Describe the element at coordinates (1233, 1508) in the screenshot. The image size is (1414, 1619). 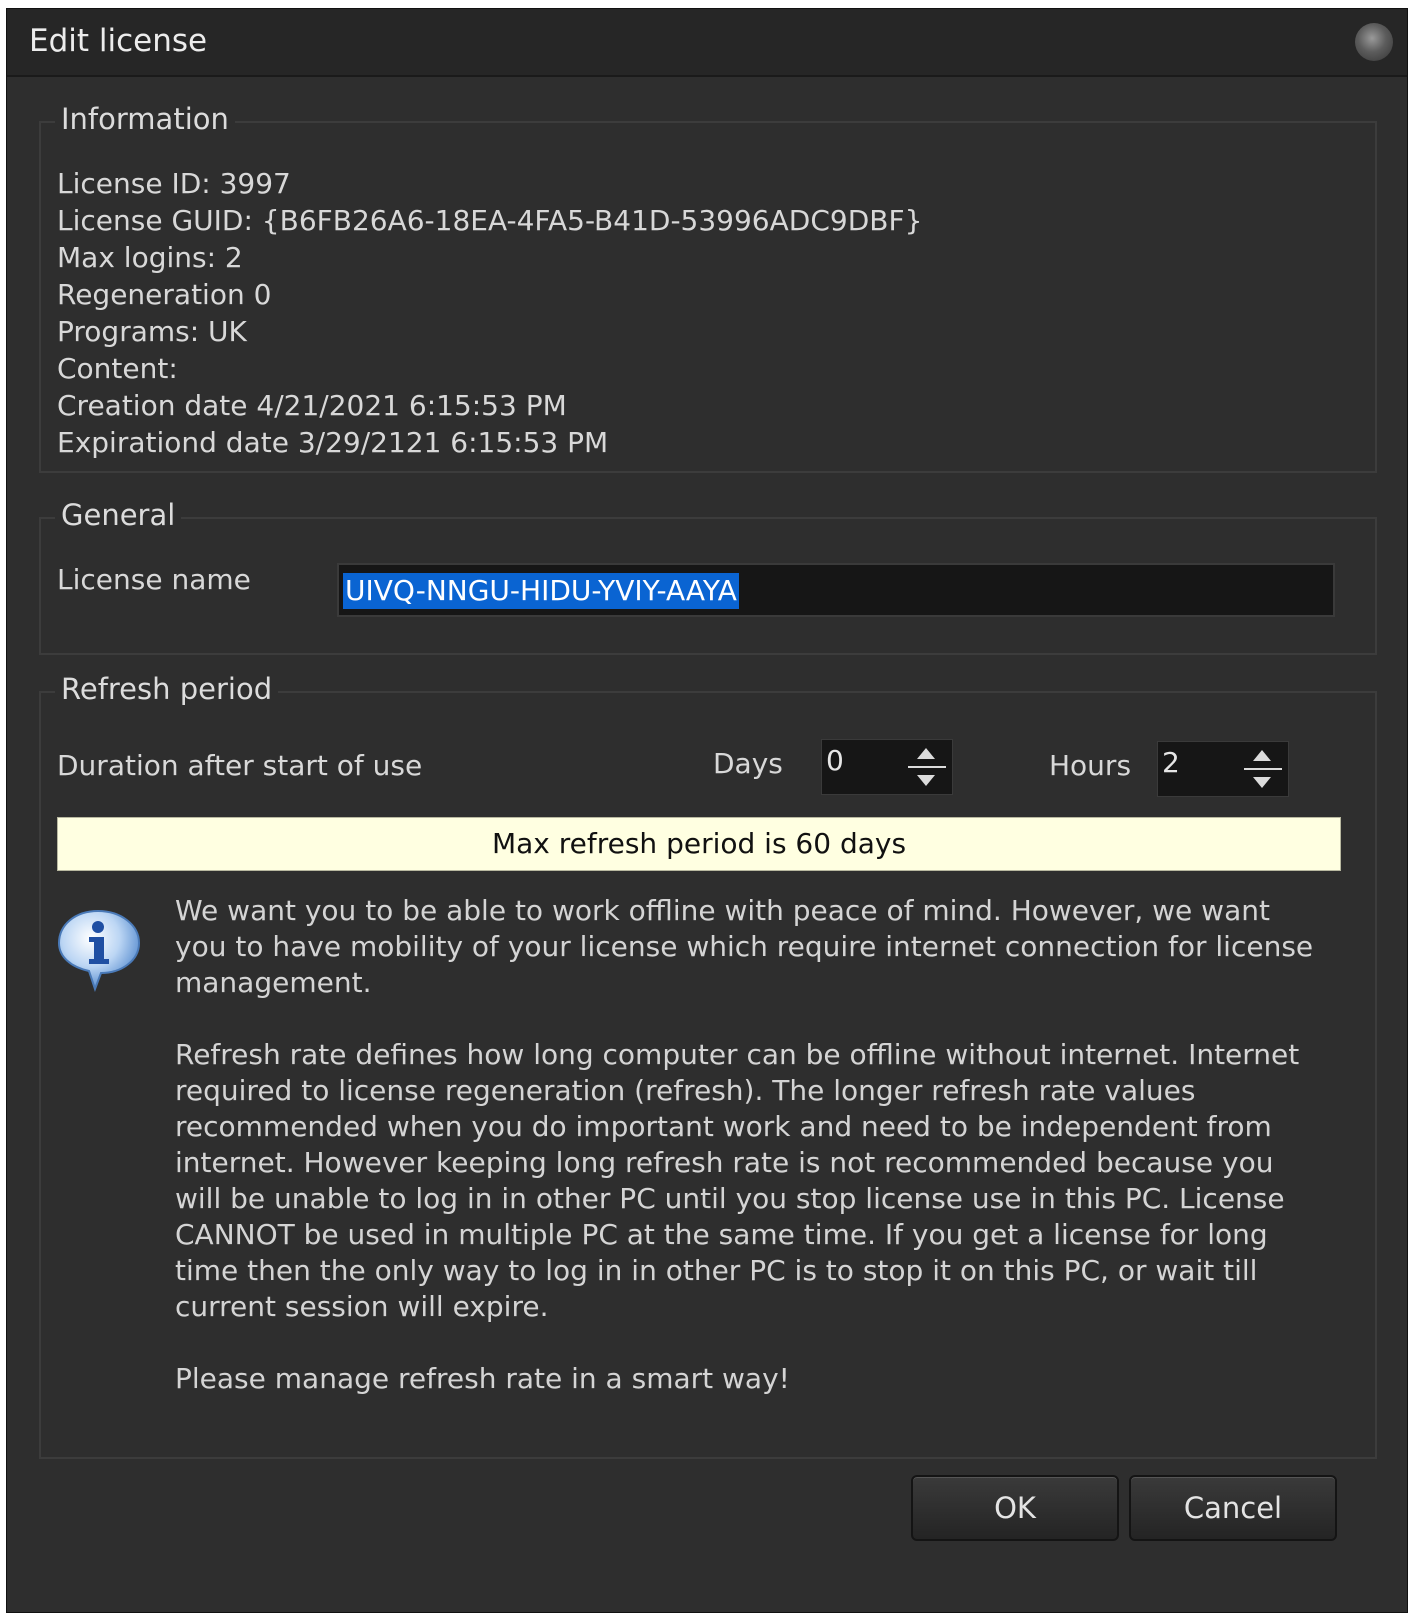
I see `cancel-button: Cancel` at that location.